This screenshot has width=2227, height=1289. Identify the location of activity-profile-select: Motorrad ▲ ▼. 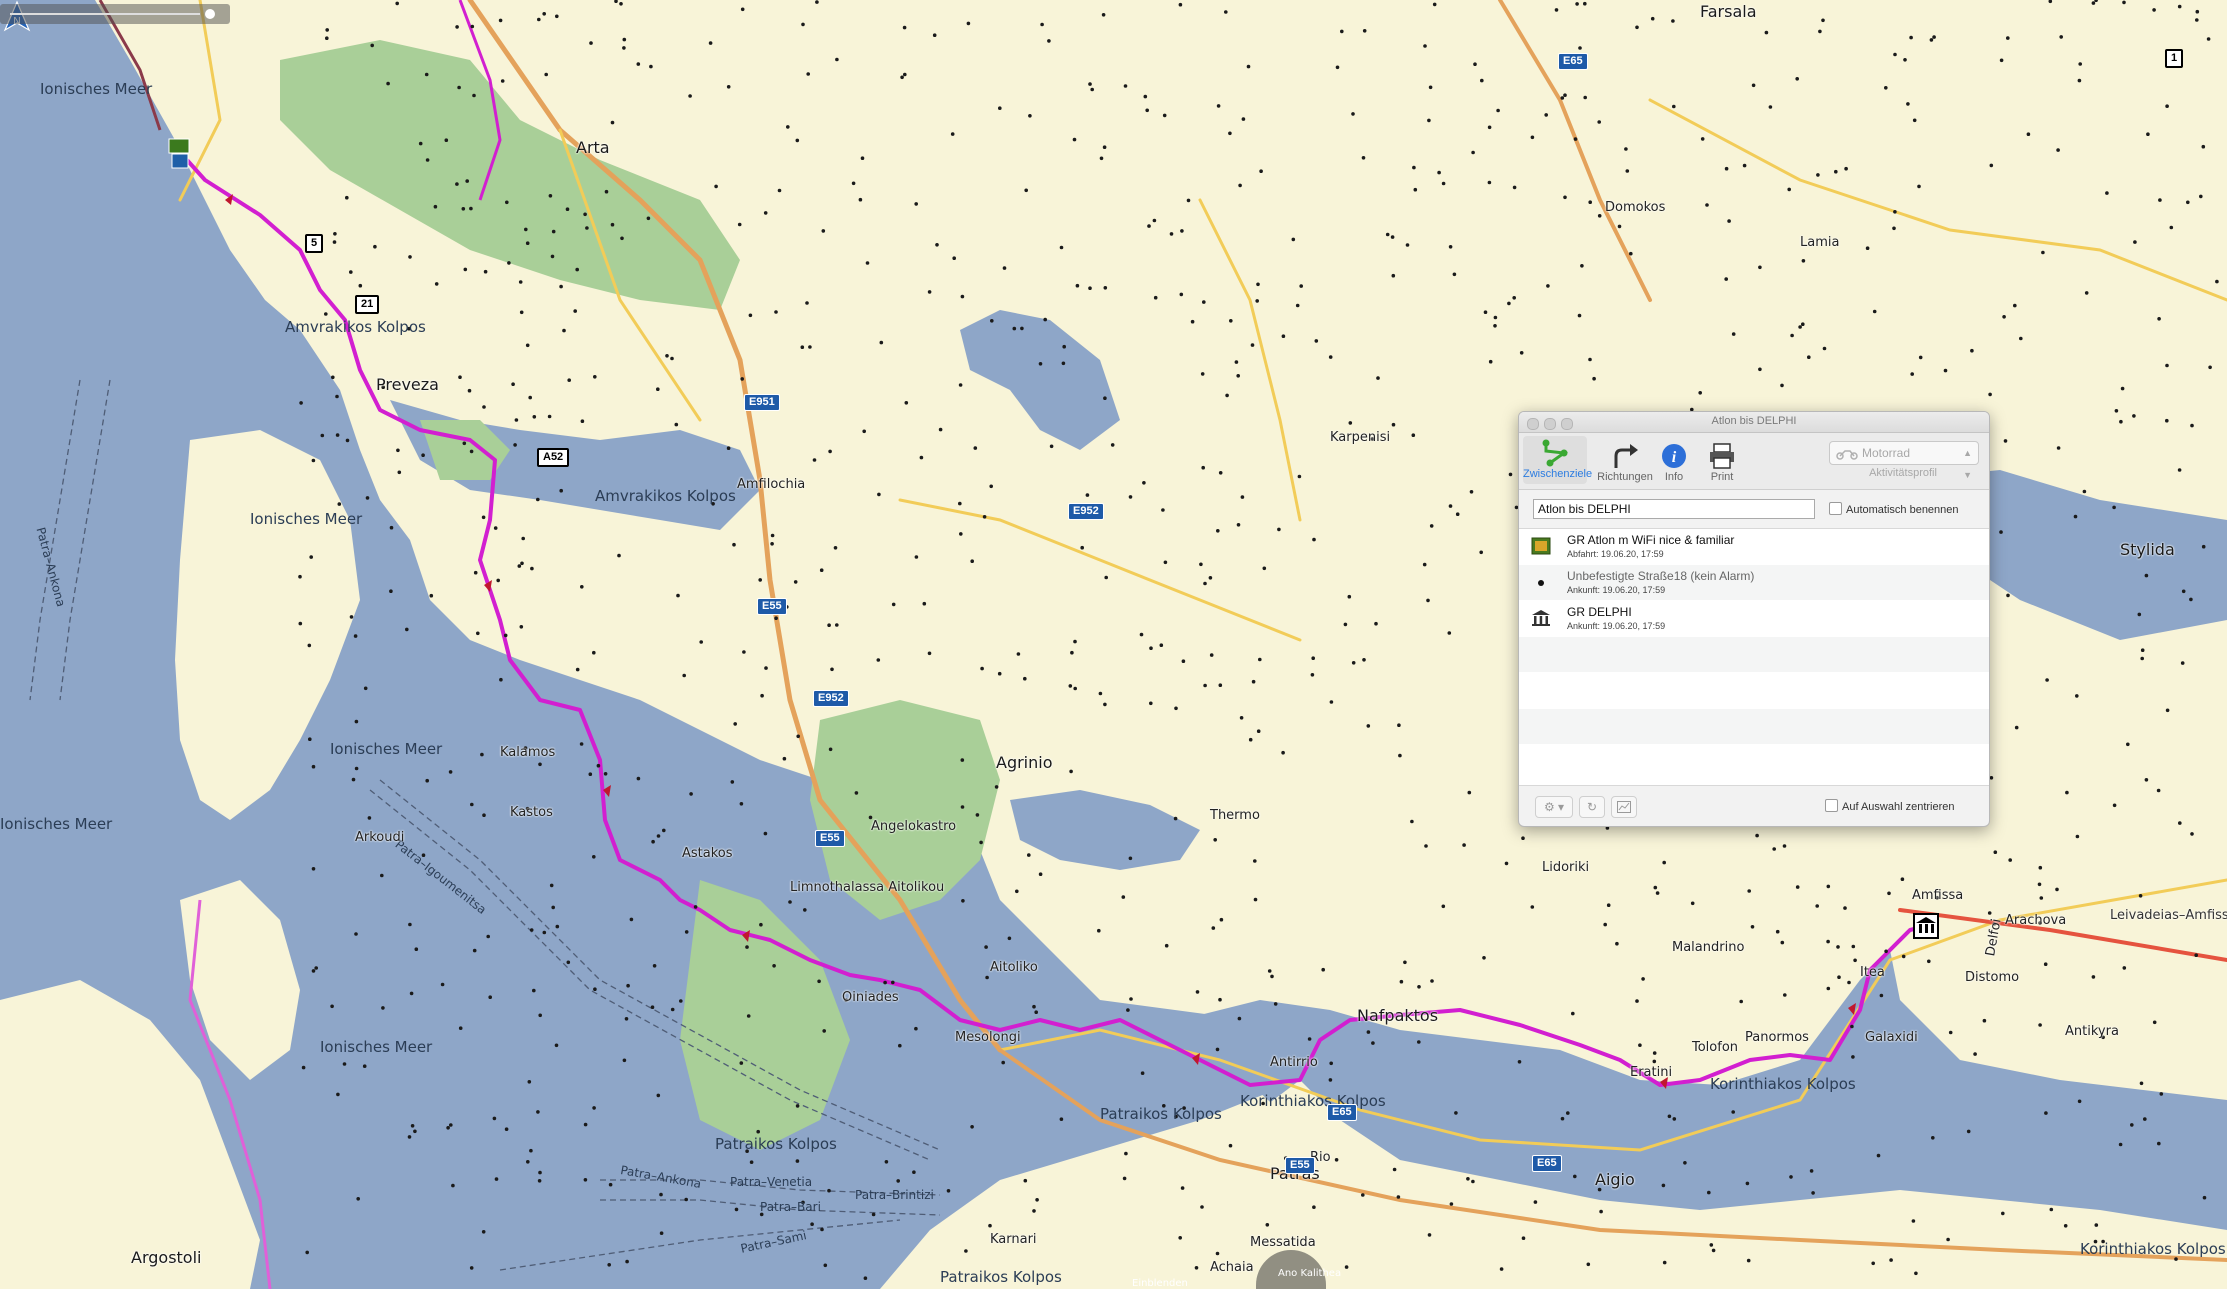
(1904, 460).